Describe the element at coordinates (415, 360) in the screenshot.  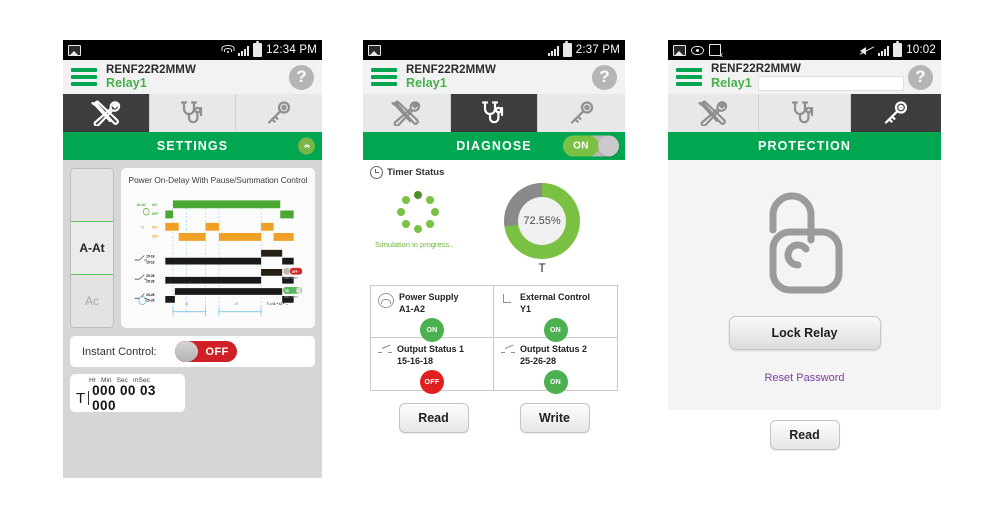
I see `cell-subtitle: 15-16-18` at that location.